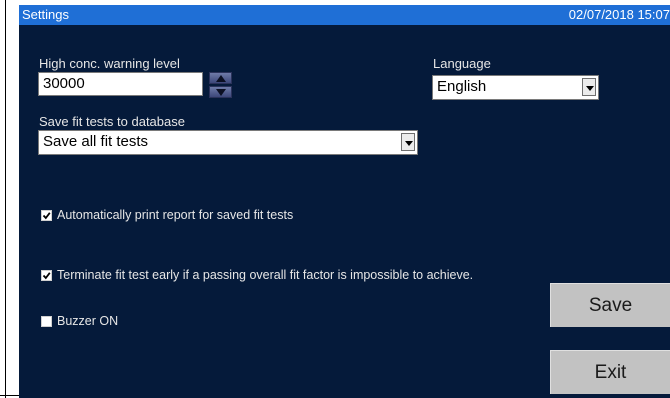 The image size is (670, 398). I want to click on warning-level-input: 30000, so click(120, 84).